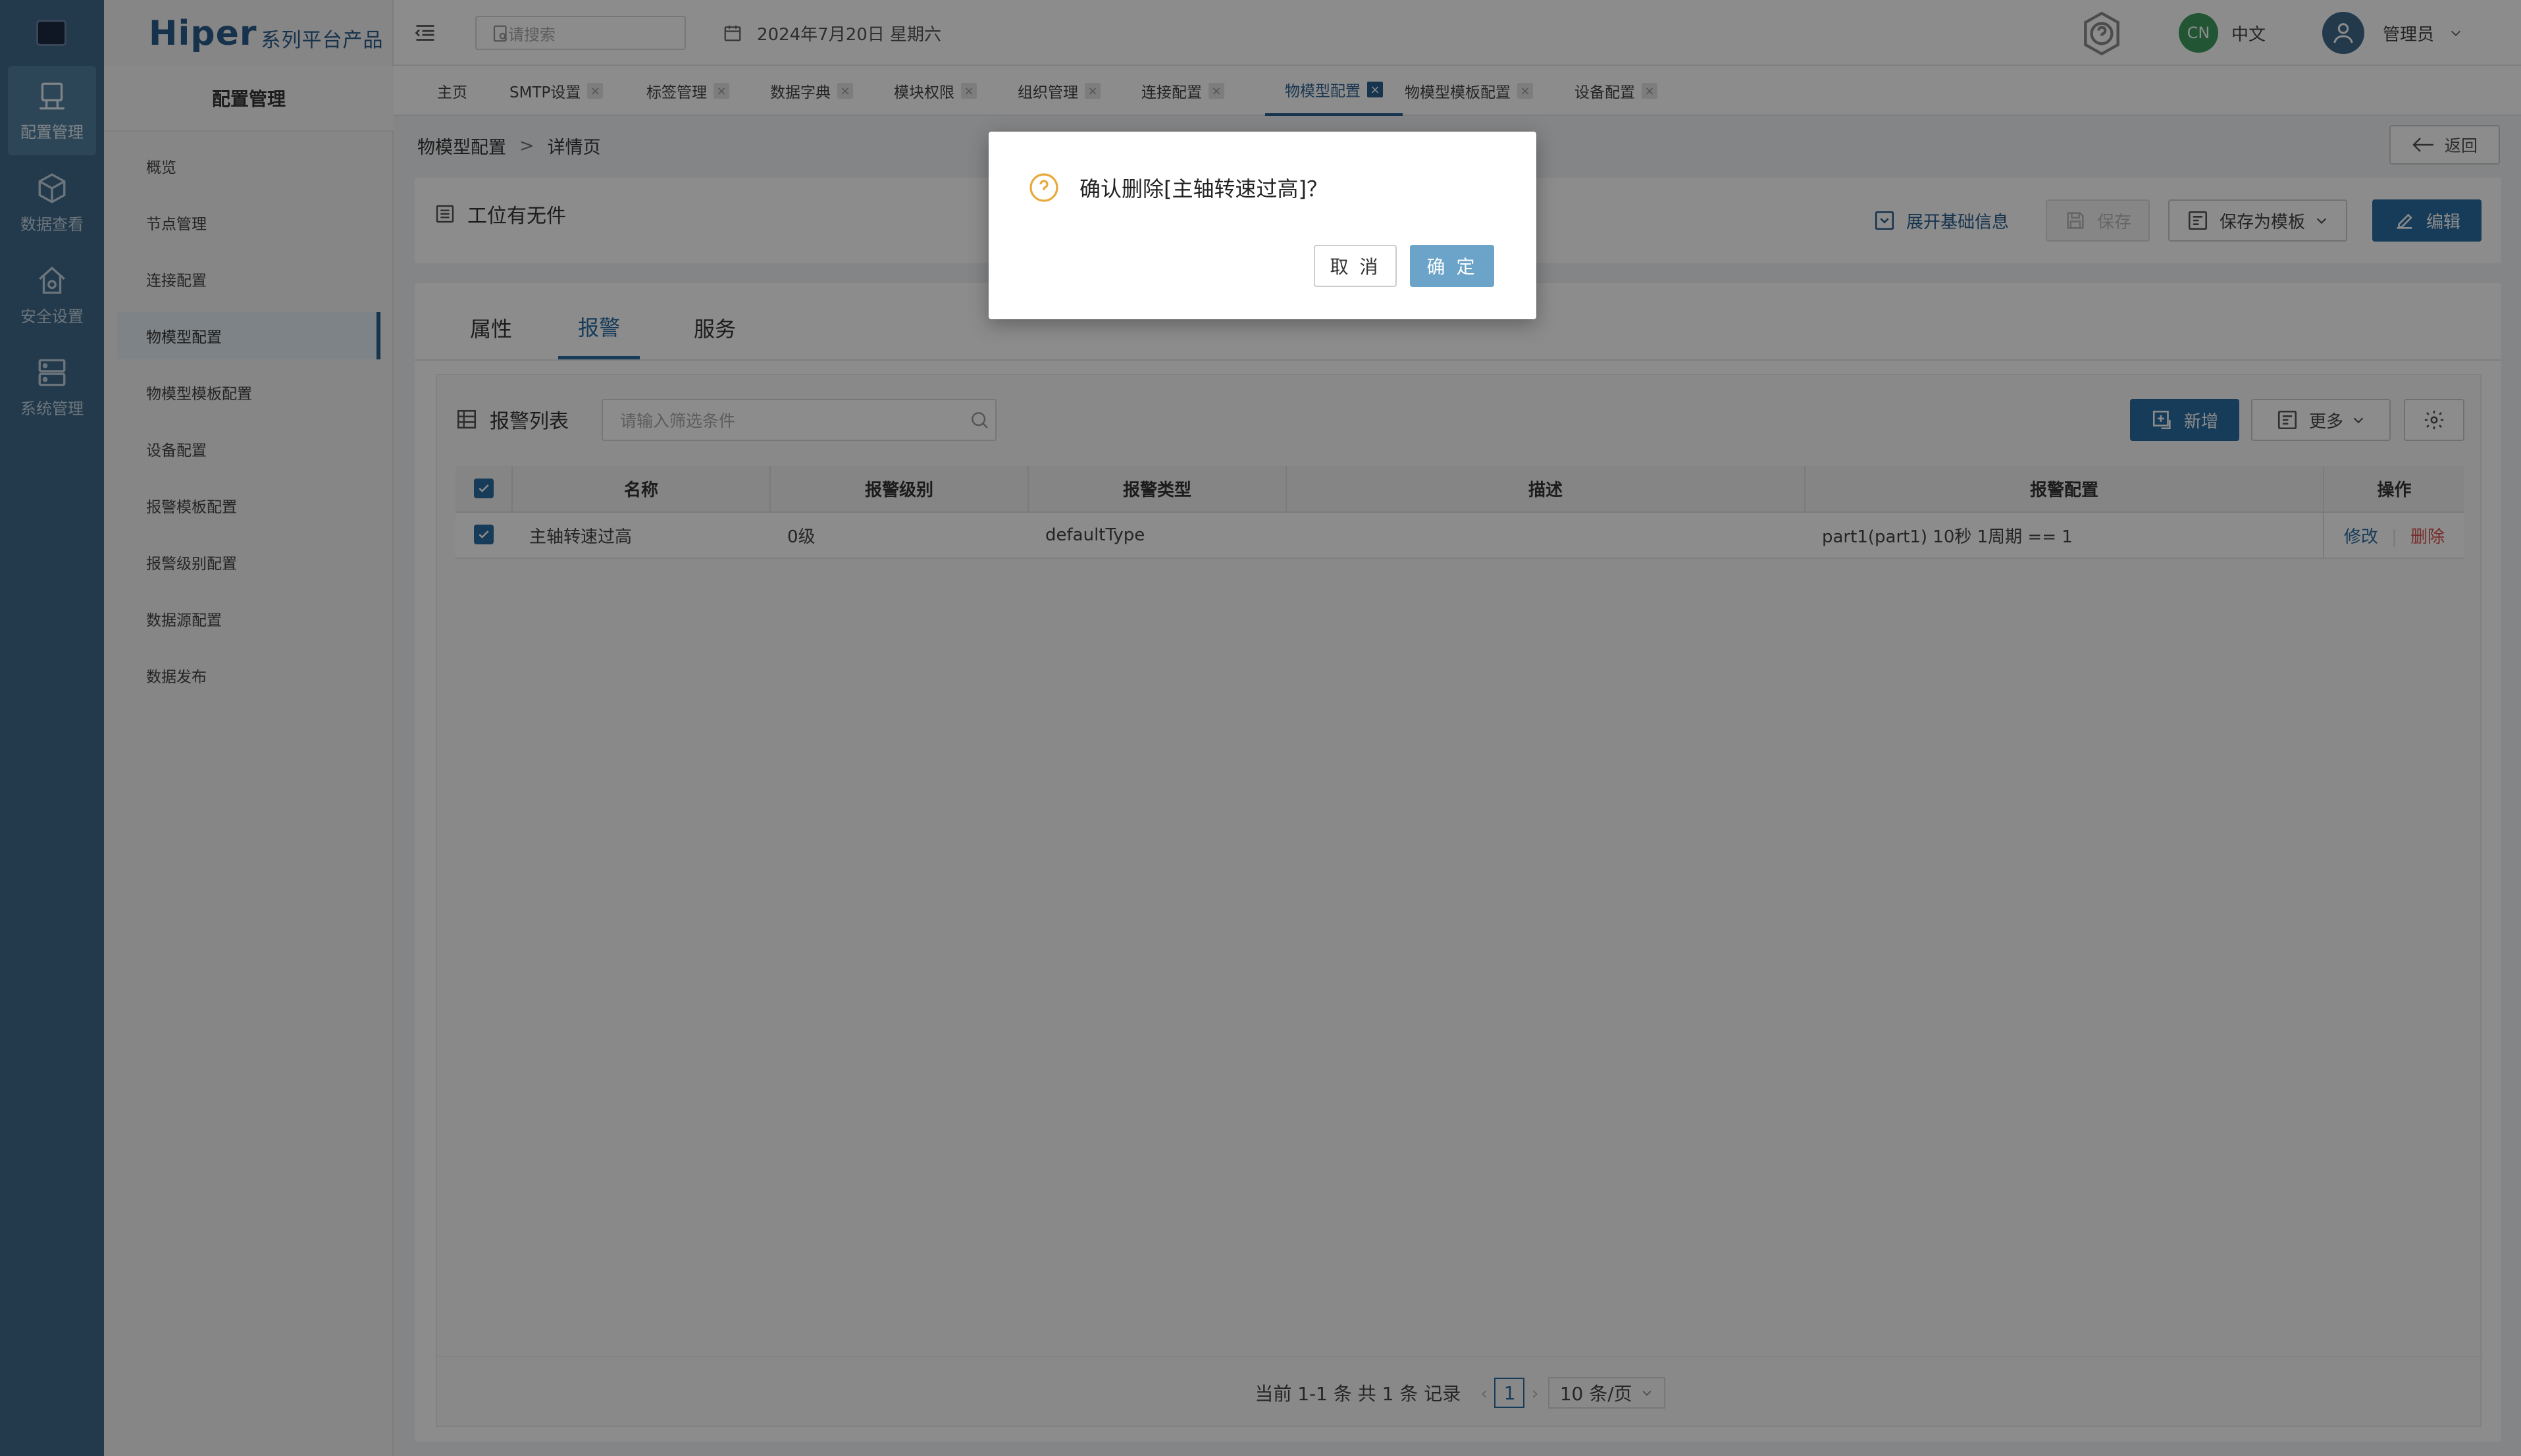 The image size is (2521, 1456). Describe the element at coordinates (1262, 225) in the screenshot. I see `confirm-delete-dialog: 确认删除[主轴转速过高]？ 取 消 确 定` at that location.